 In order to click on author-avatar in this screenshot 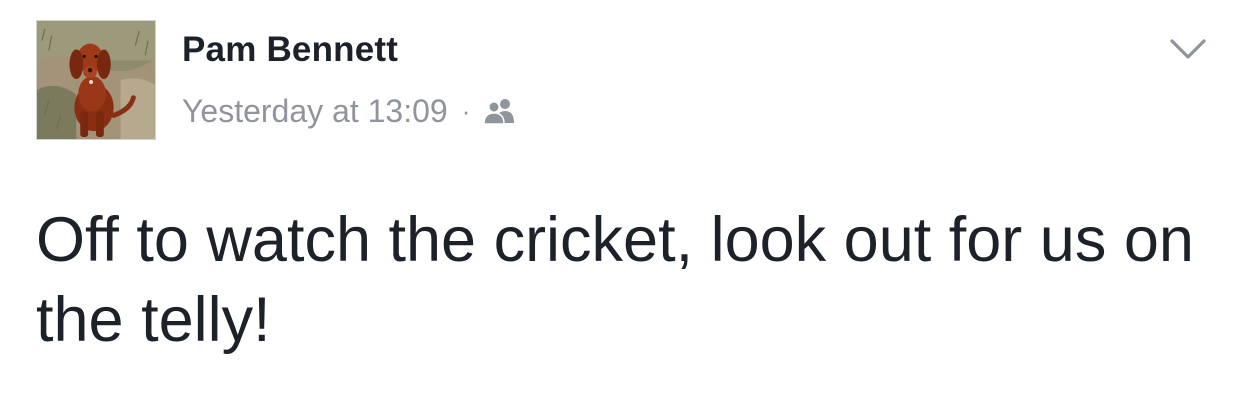, I will do `click(96, 80)`.